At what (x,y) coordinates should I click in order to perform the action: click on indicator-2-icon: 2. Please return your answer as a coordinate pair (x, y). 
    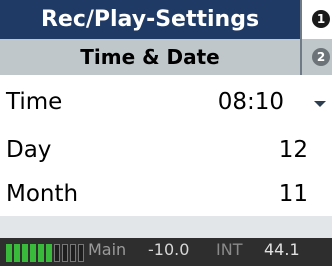
    Looking at the image, I should click on (321, 57).